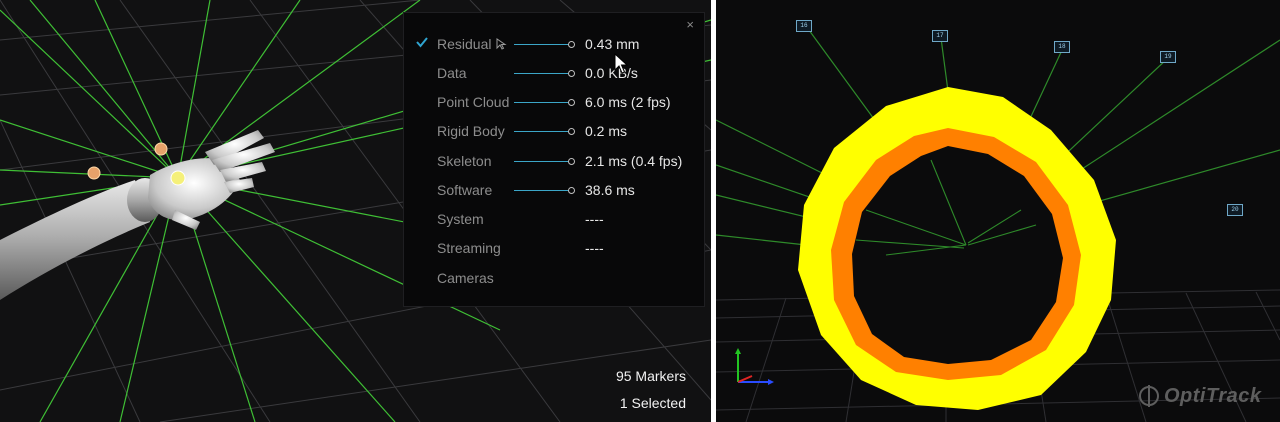 The width and height of the screenshot is (1280, 422). Describe the element at coordinates (652, 403) in the screenshot. I see `selection-count: 1 Selected` at that location.